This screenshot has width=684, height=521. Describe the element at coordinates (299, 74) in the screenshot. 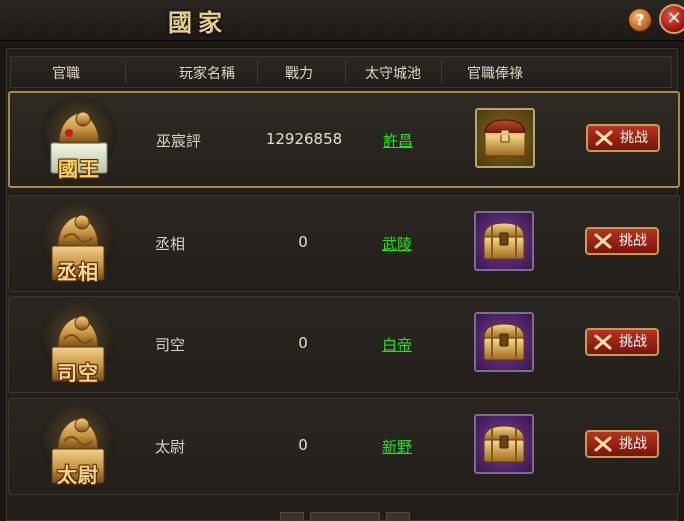

I see `header-power: 戰力` at that location.